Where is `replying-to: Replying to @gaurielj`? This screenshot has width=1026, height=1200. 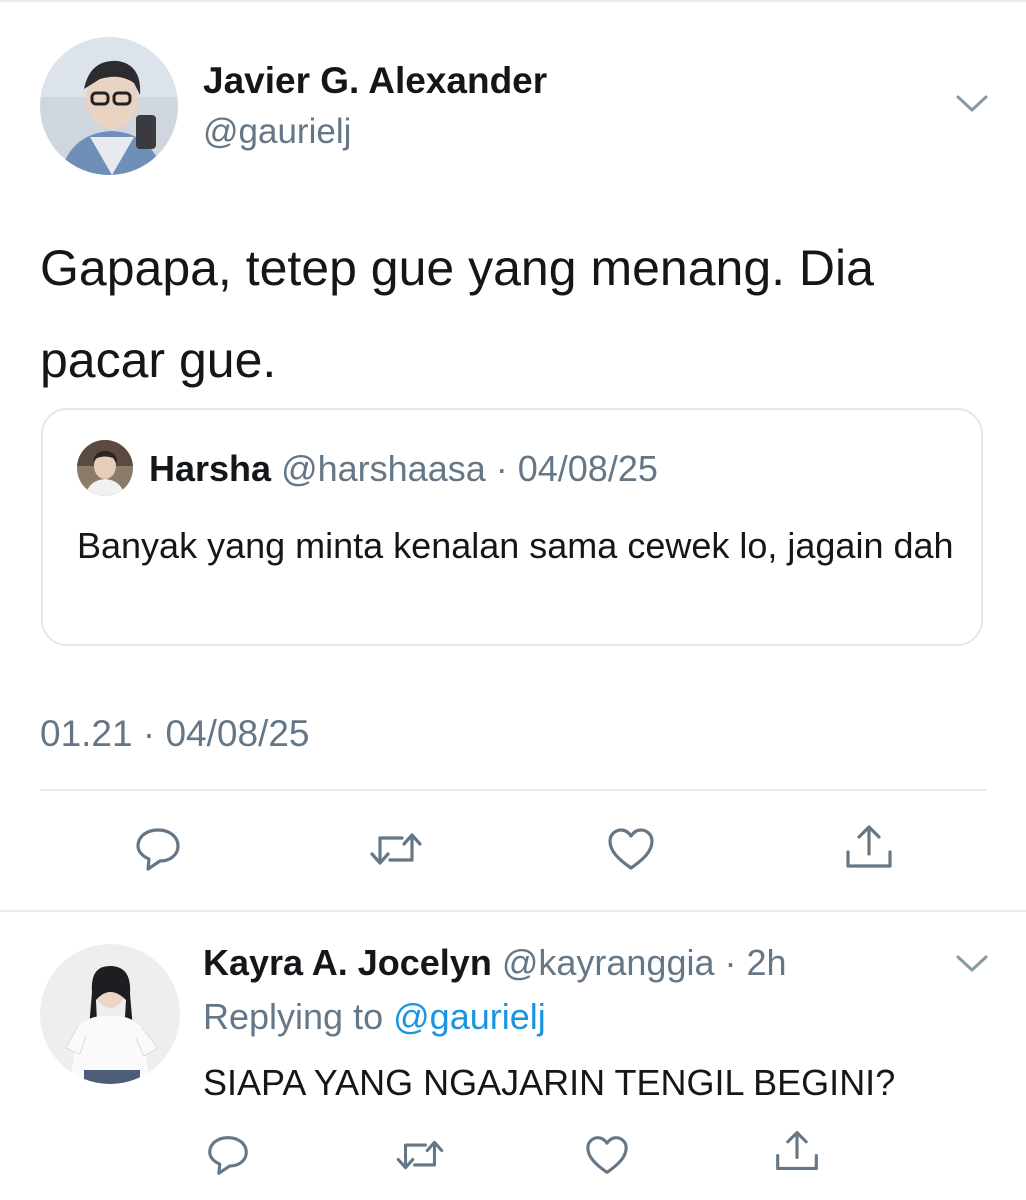 replying-to: Replying to @gaurielj is located at coordinates (374, 1017).